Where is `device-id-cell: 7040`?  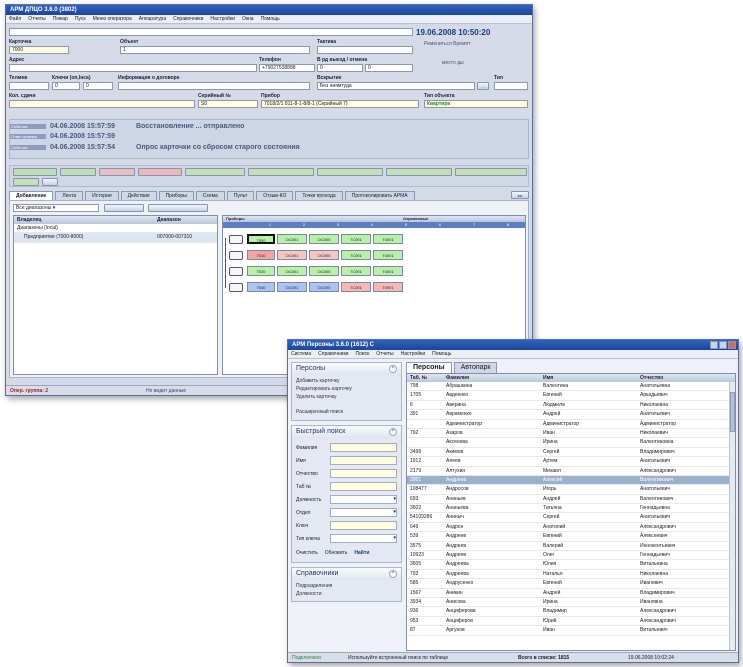 device-id-cell: 7040 is located at coordinates (261, 287).